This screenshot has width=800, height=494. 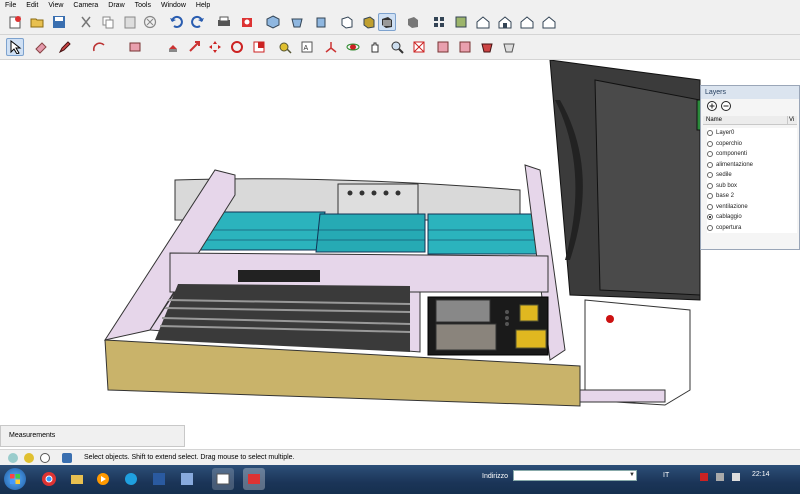 I want to click on window-icon, so click(x=223, y=479).